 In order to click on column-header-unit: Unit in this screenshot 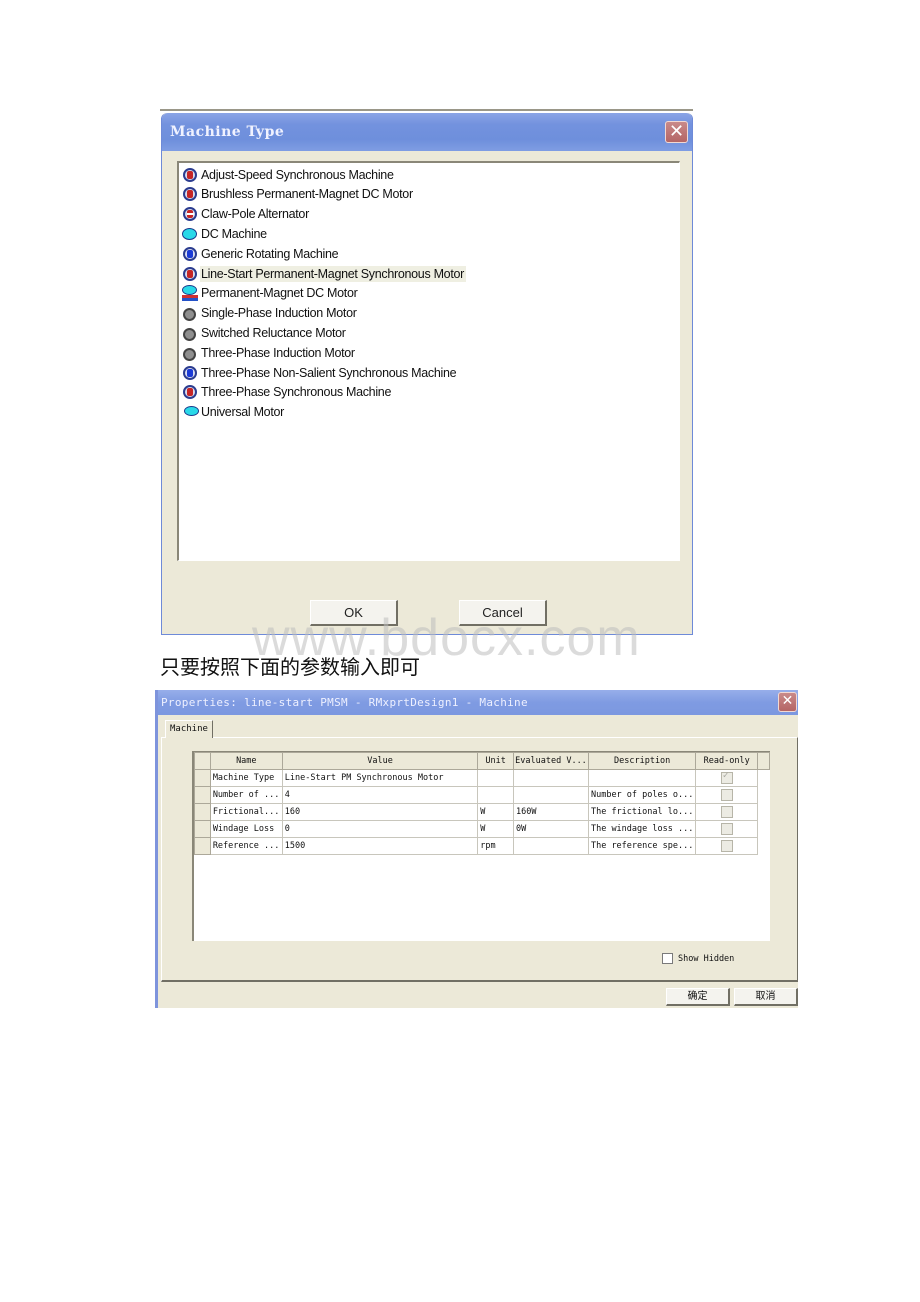, I will do `click(496, 761)`.